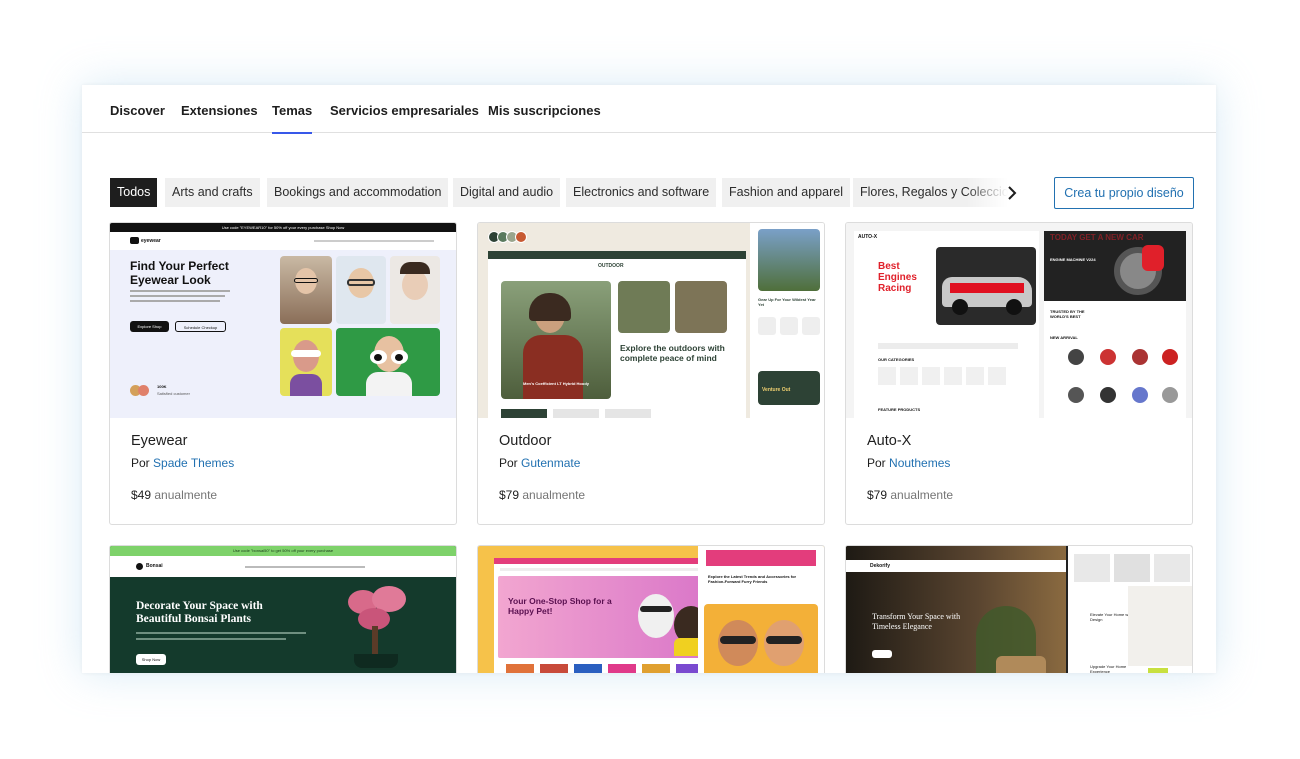 The height and width of the screenshot is (759, 1300). I want to click on preview-logo: eyewear, so click(151, 241).